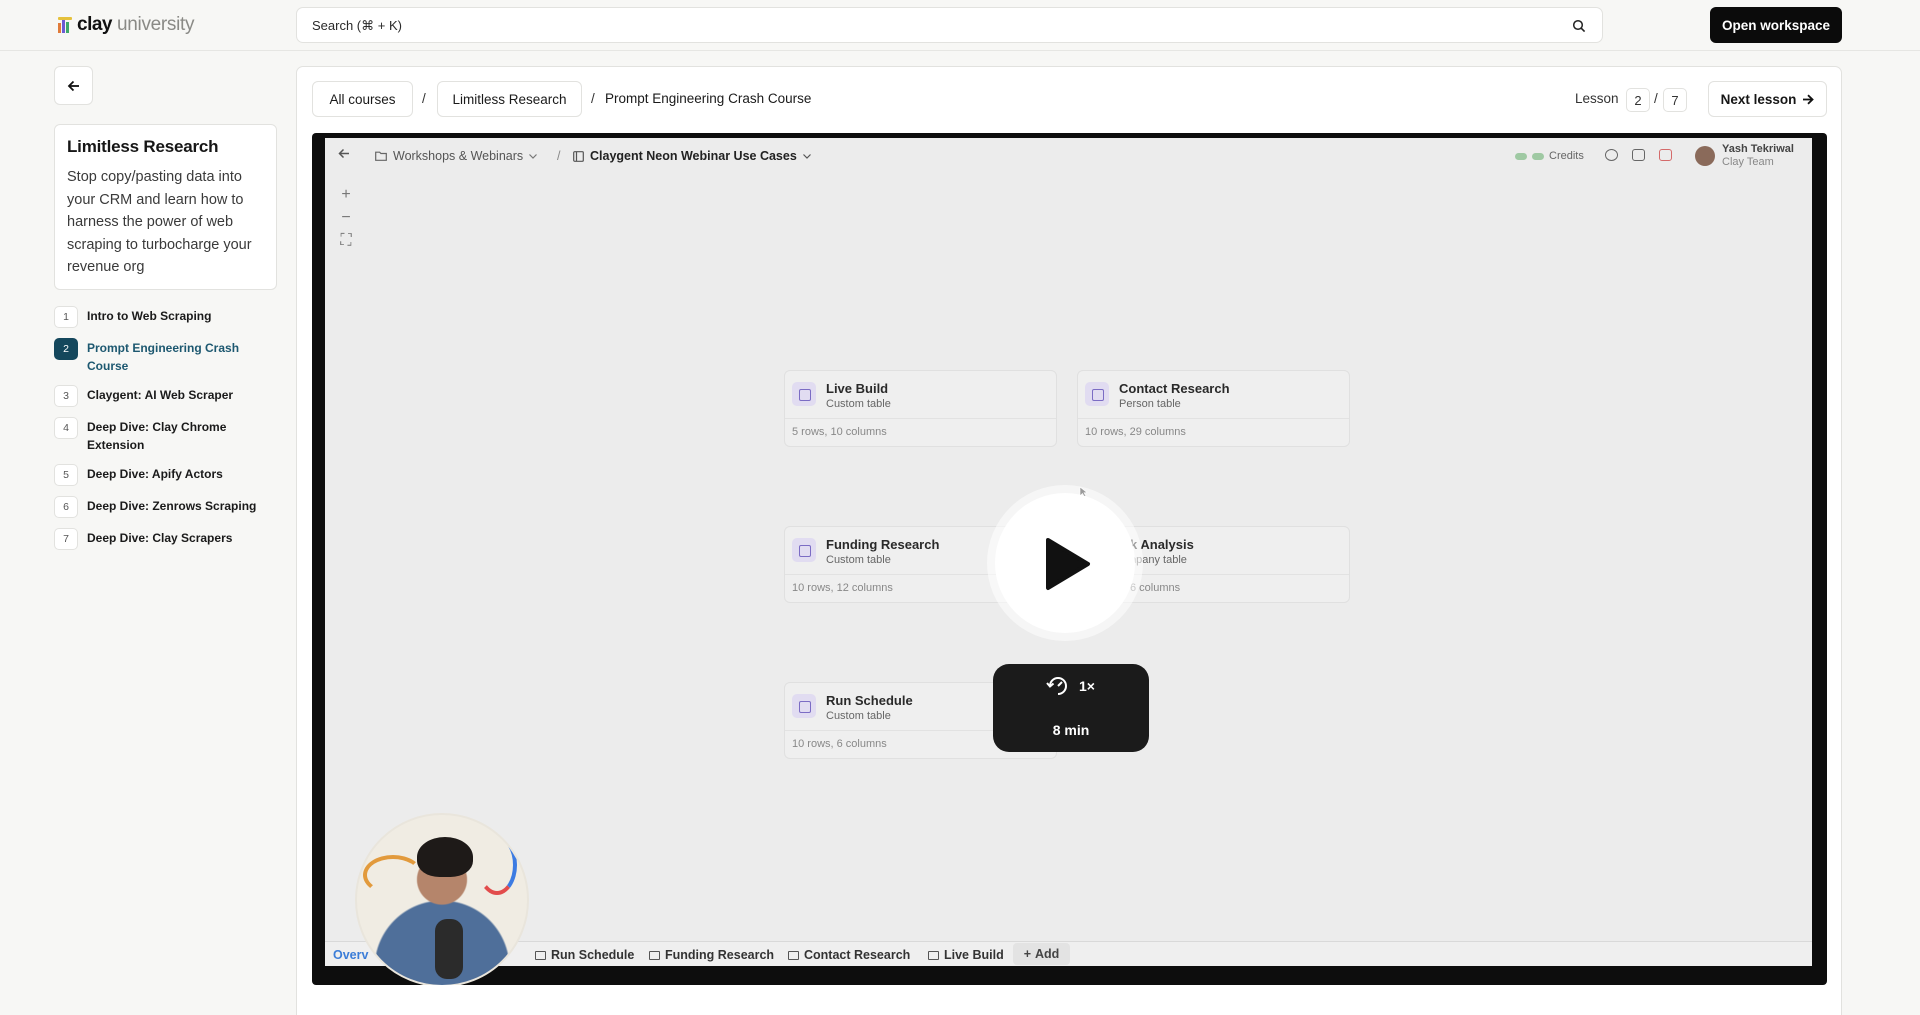 This screenshot has width=1920, height=1015. What do you see at coordinates (66, 507) in the screenshot?
I see `lesson-number: 6` at bounding box center [66, 507].